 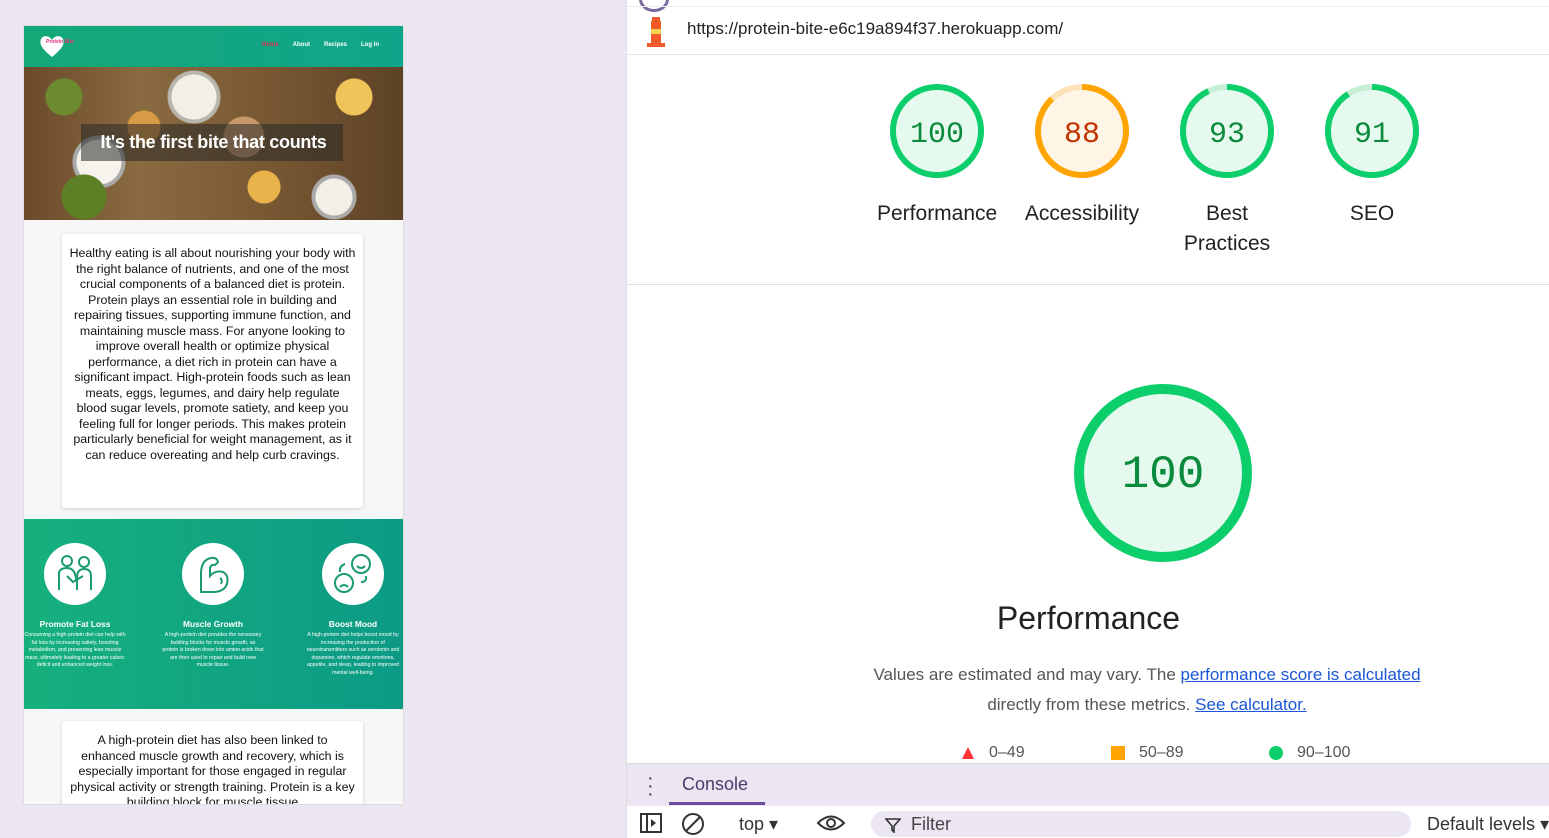 I want to click on gauge-value: 88, so click(x=1082, y=135).